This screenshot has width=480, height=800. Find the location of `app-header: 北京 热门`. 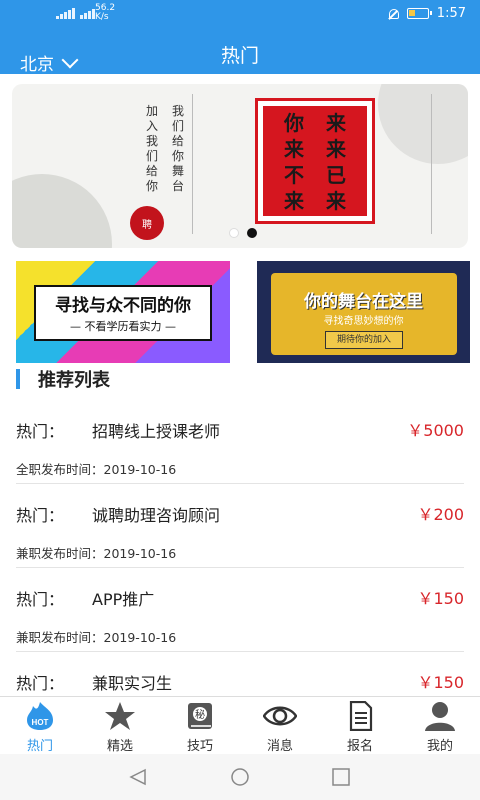

app-header: 北京 热门 is located at coordinates (240, 51).